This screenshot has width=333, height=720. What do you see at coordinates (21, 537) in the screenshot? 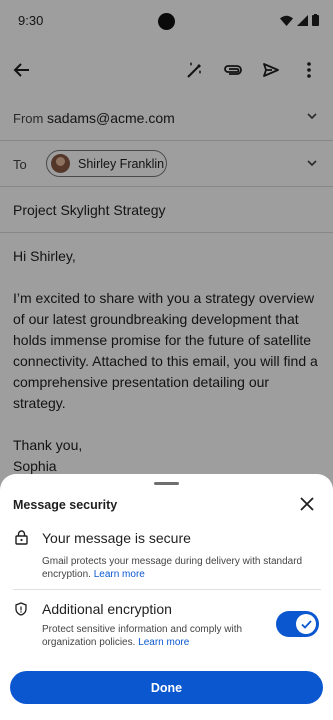
I see `lock-icon` at bounding box center [21, 537].